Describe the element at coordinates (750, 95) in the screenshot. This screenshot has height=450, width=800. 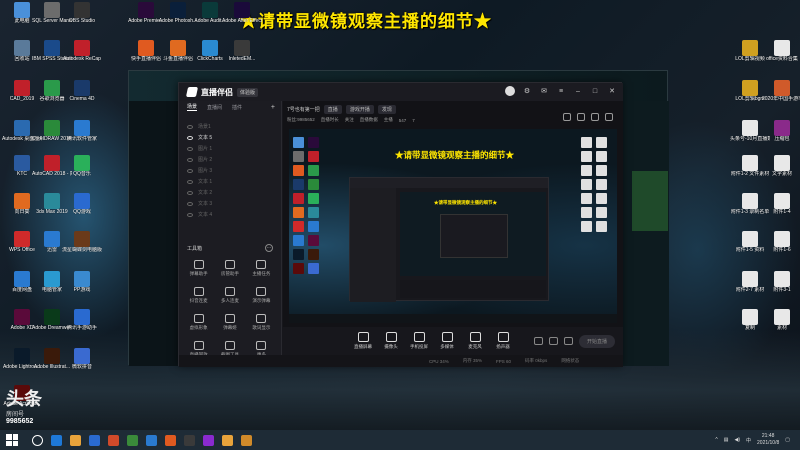
I see `desktop-file-icon: LOL剪辑bgm` at that location.